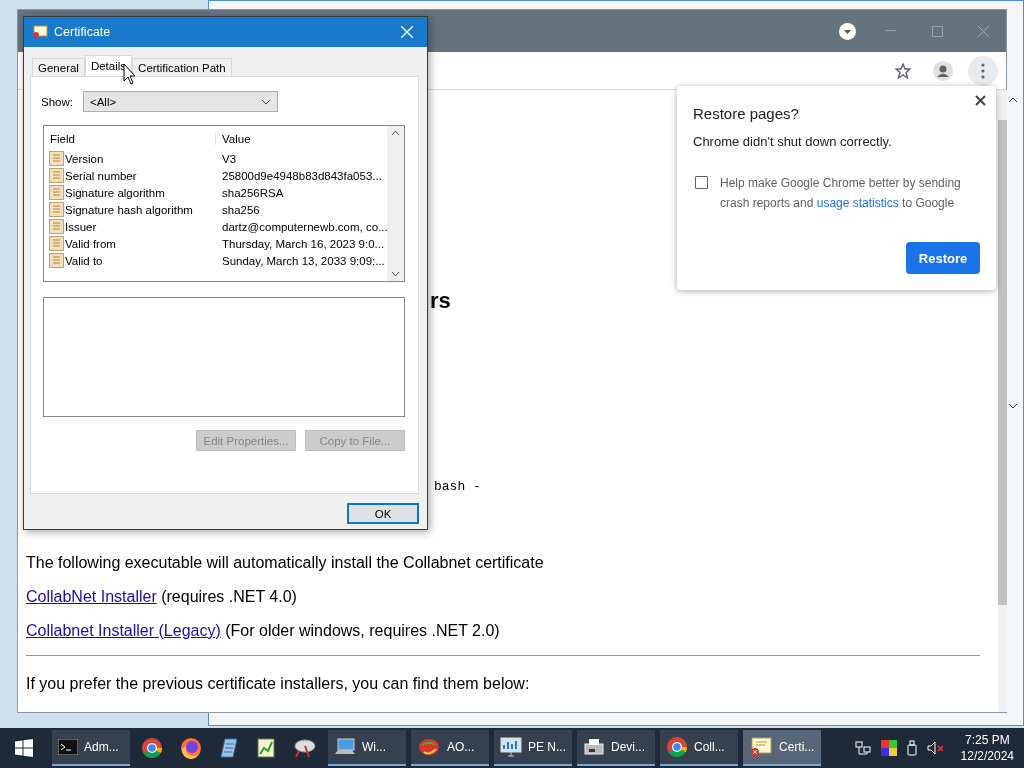 The height and width of the screenshot is (768, 1024). Describe the element at coordinates (701, 182) in the screenshot. I see `checkbox` at that location.